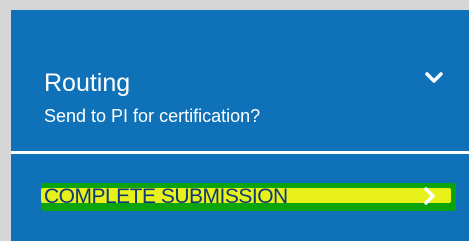 This screenshot has height=241, width=469. Describe the element at coordinates (152, 116) in the screenshot. I see `routing-subtitle: Send to PI for certification?` at that location.